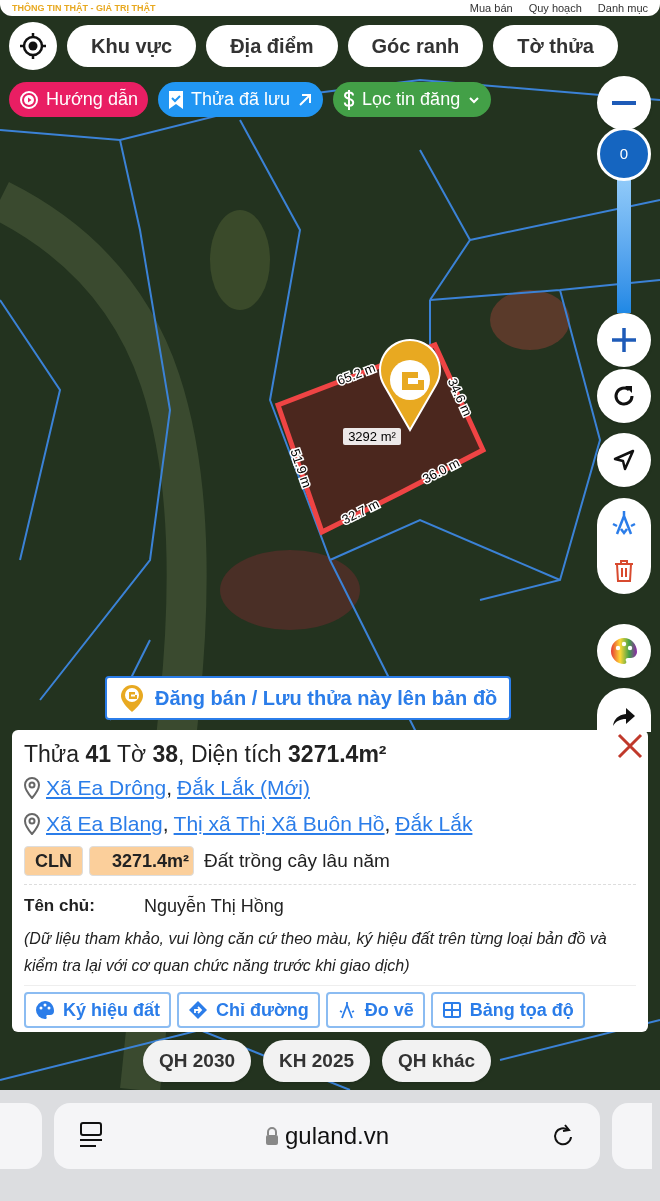 This screenshot has width=660, height=1201. What do you see at coordinates (372, 436) in the screenshot?
I see `area-label: 3292 m²` at bounding box center [372, 436].